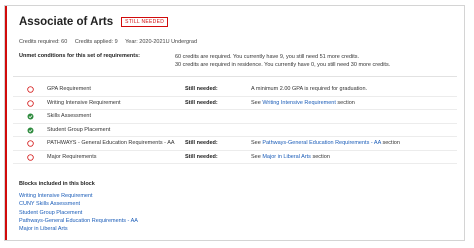 The image size is (474, 248). What do you see at coordinates (299, 103) in the screenshot?
I see `section-link: Writing Intensive Requirement` at bounding box center [299, 103].